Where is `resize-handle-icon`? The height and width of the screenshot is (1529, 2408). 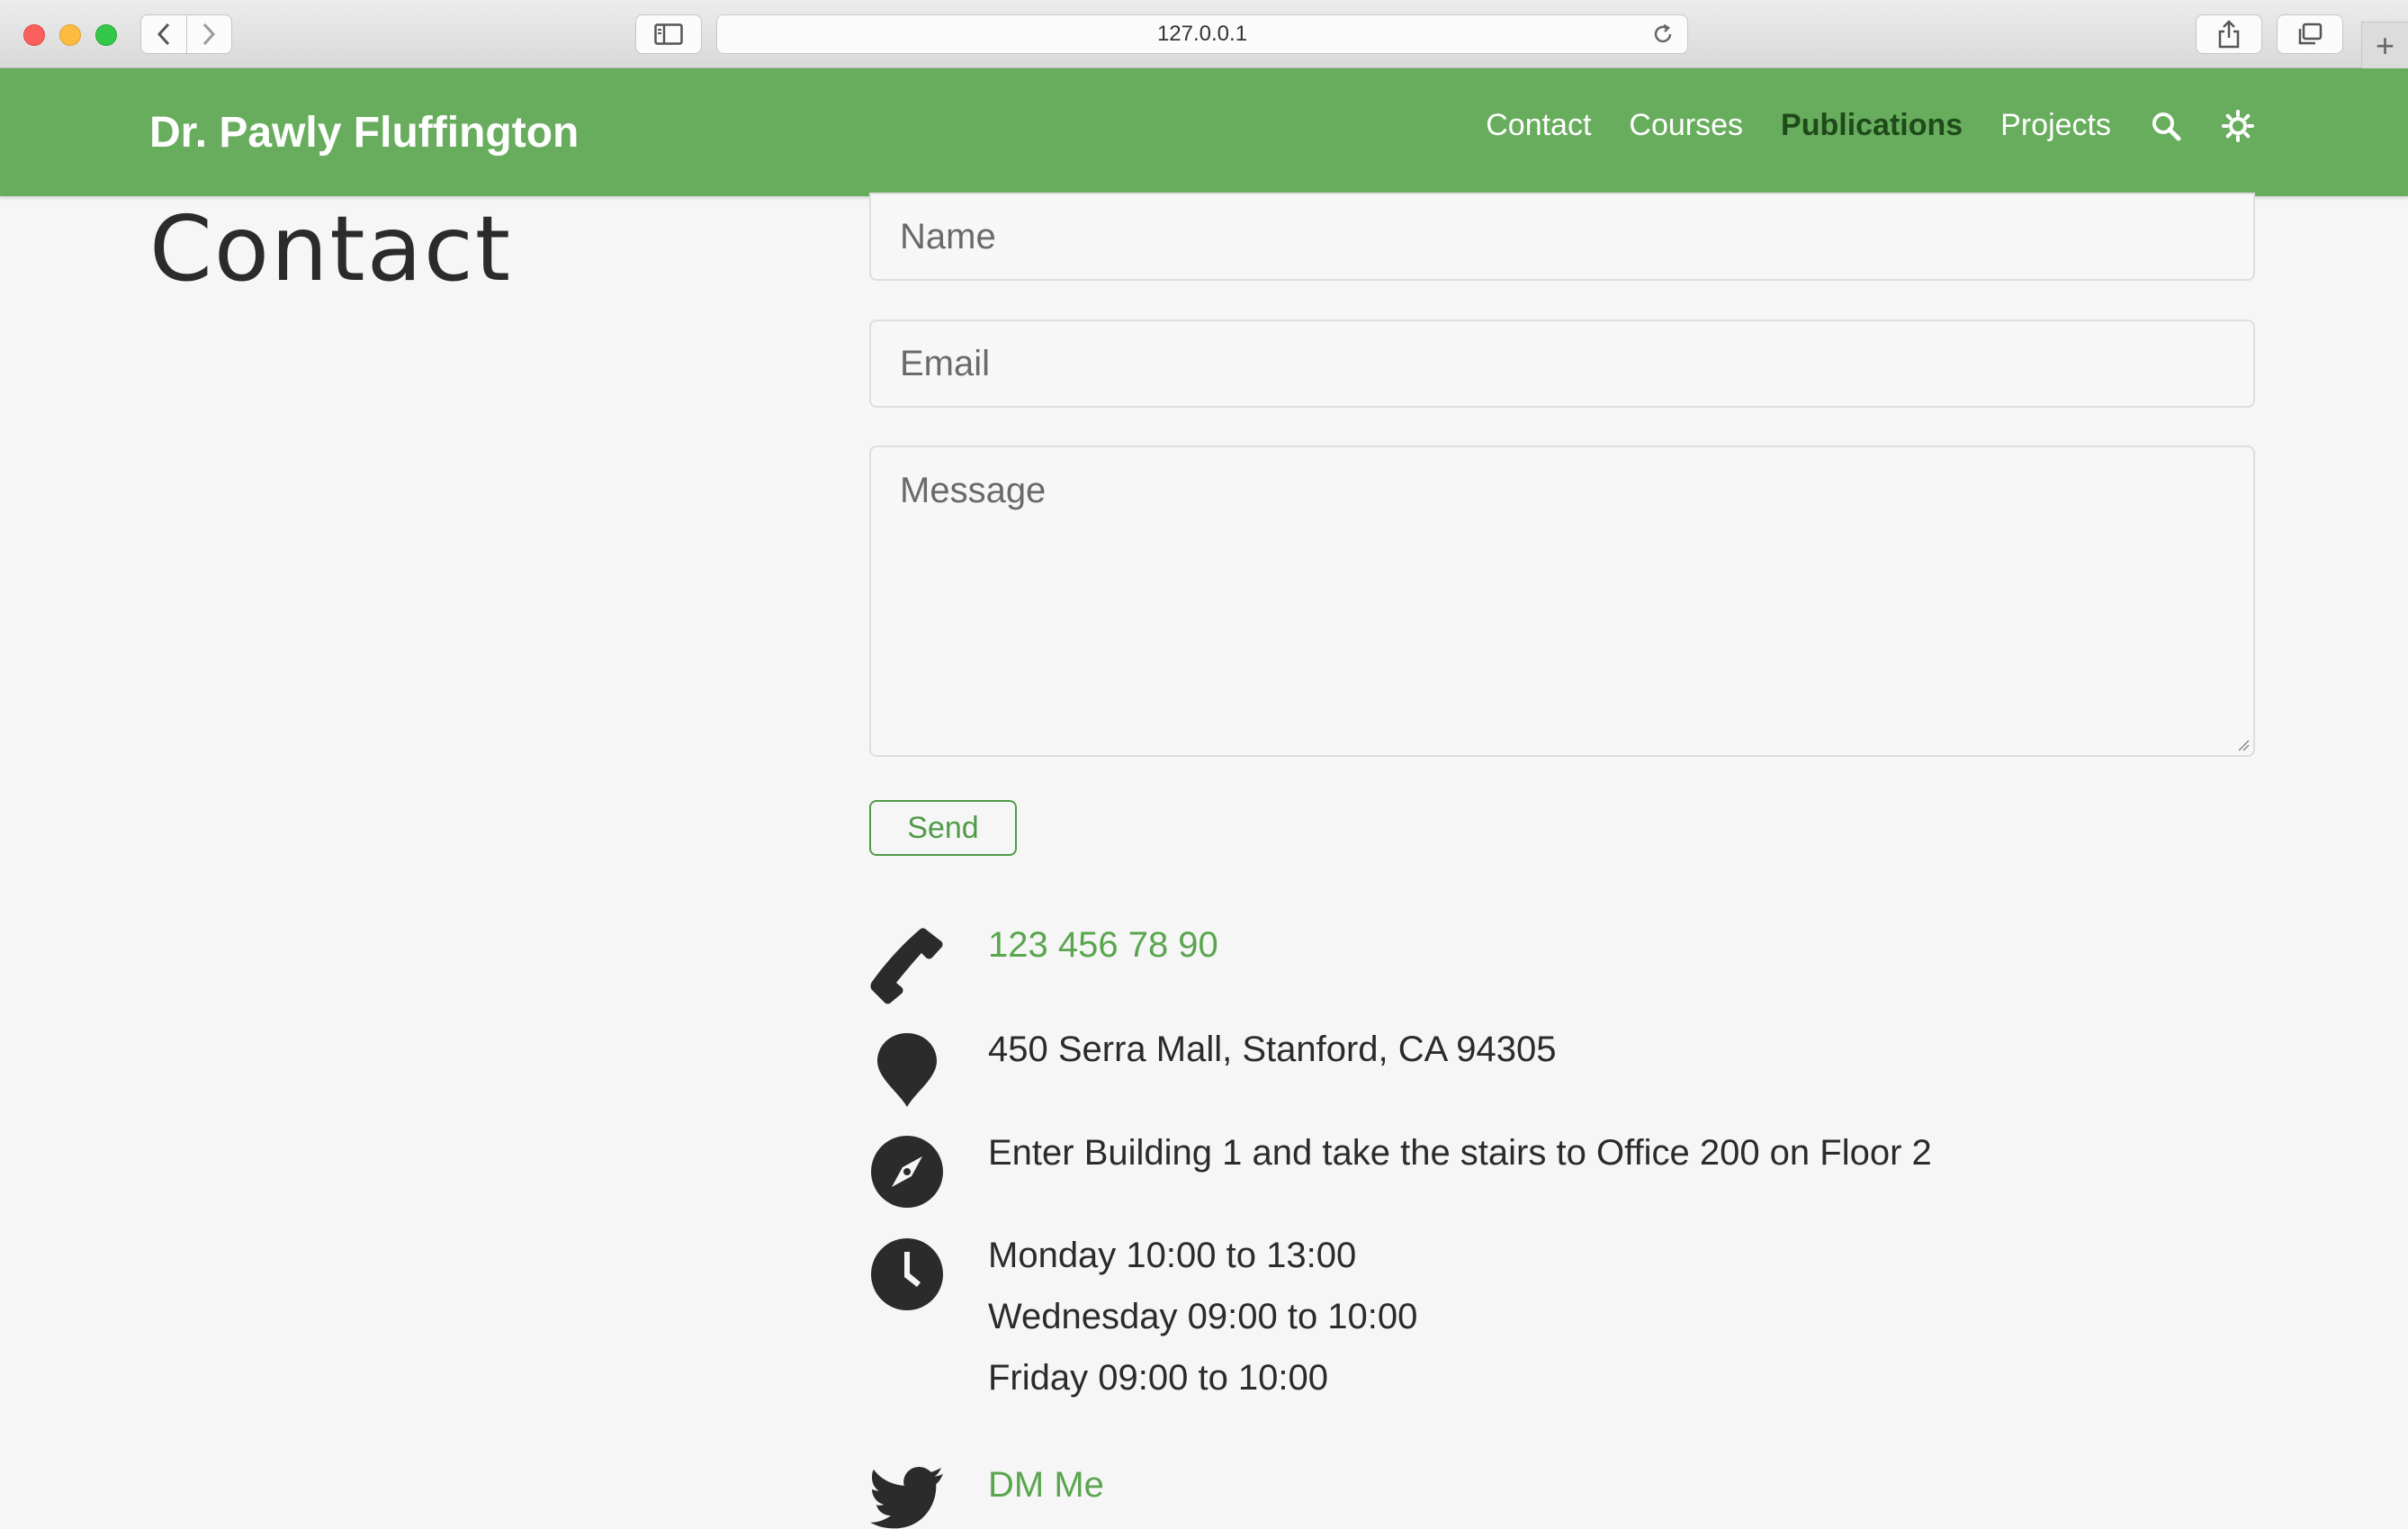
resize-handle-icon is located at coordinates (2242, 744).